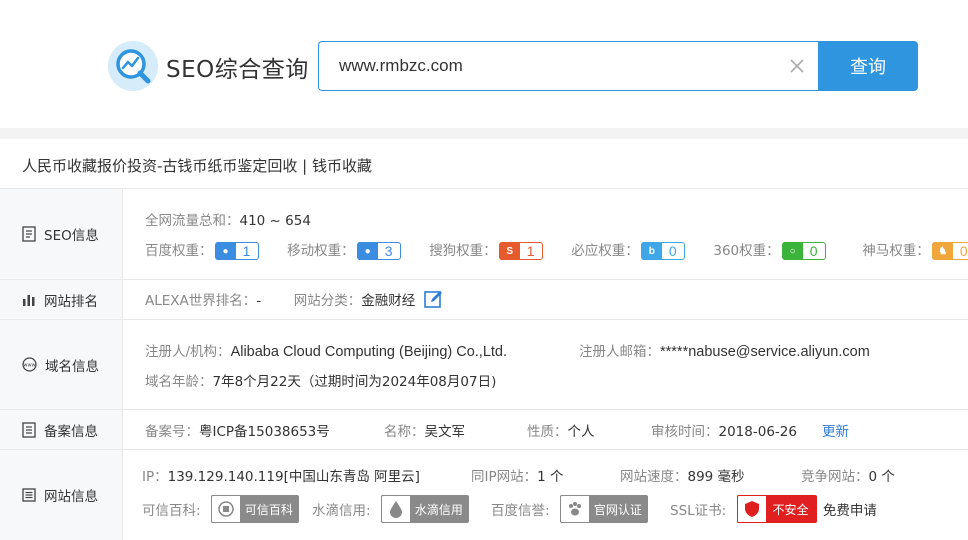  I want to click on search-button: 查询, so click(868, 66).